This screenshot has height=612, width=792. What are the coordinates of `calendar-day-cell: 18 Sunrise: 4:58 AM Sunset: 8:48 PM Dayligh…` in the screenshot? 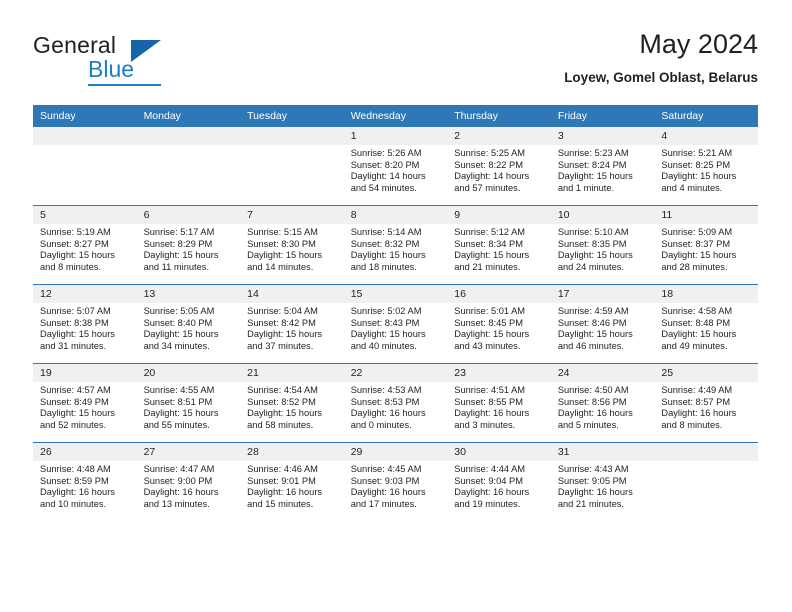 It's located at (706, 324).